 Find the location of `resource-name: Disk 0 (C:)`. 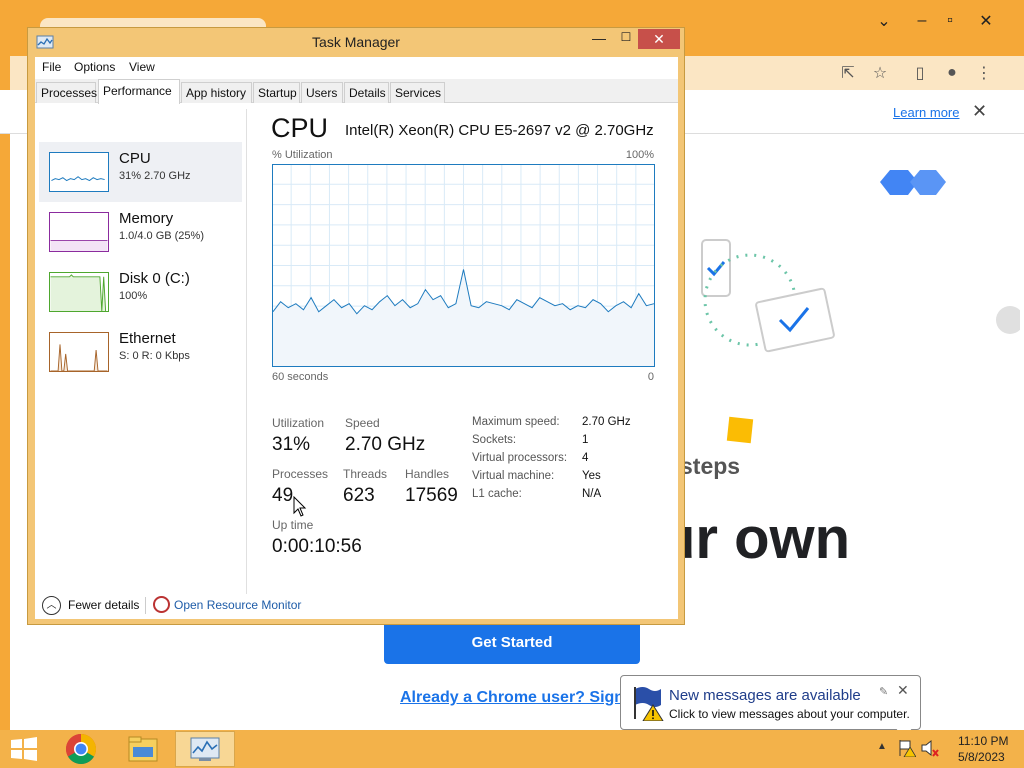

resource-name: Disk 0 (C:) is located at coordinates (154, 278).